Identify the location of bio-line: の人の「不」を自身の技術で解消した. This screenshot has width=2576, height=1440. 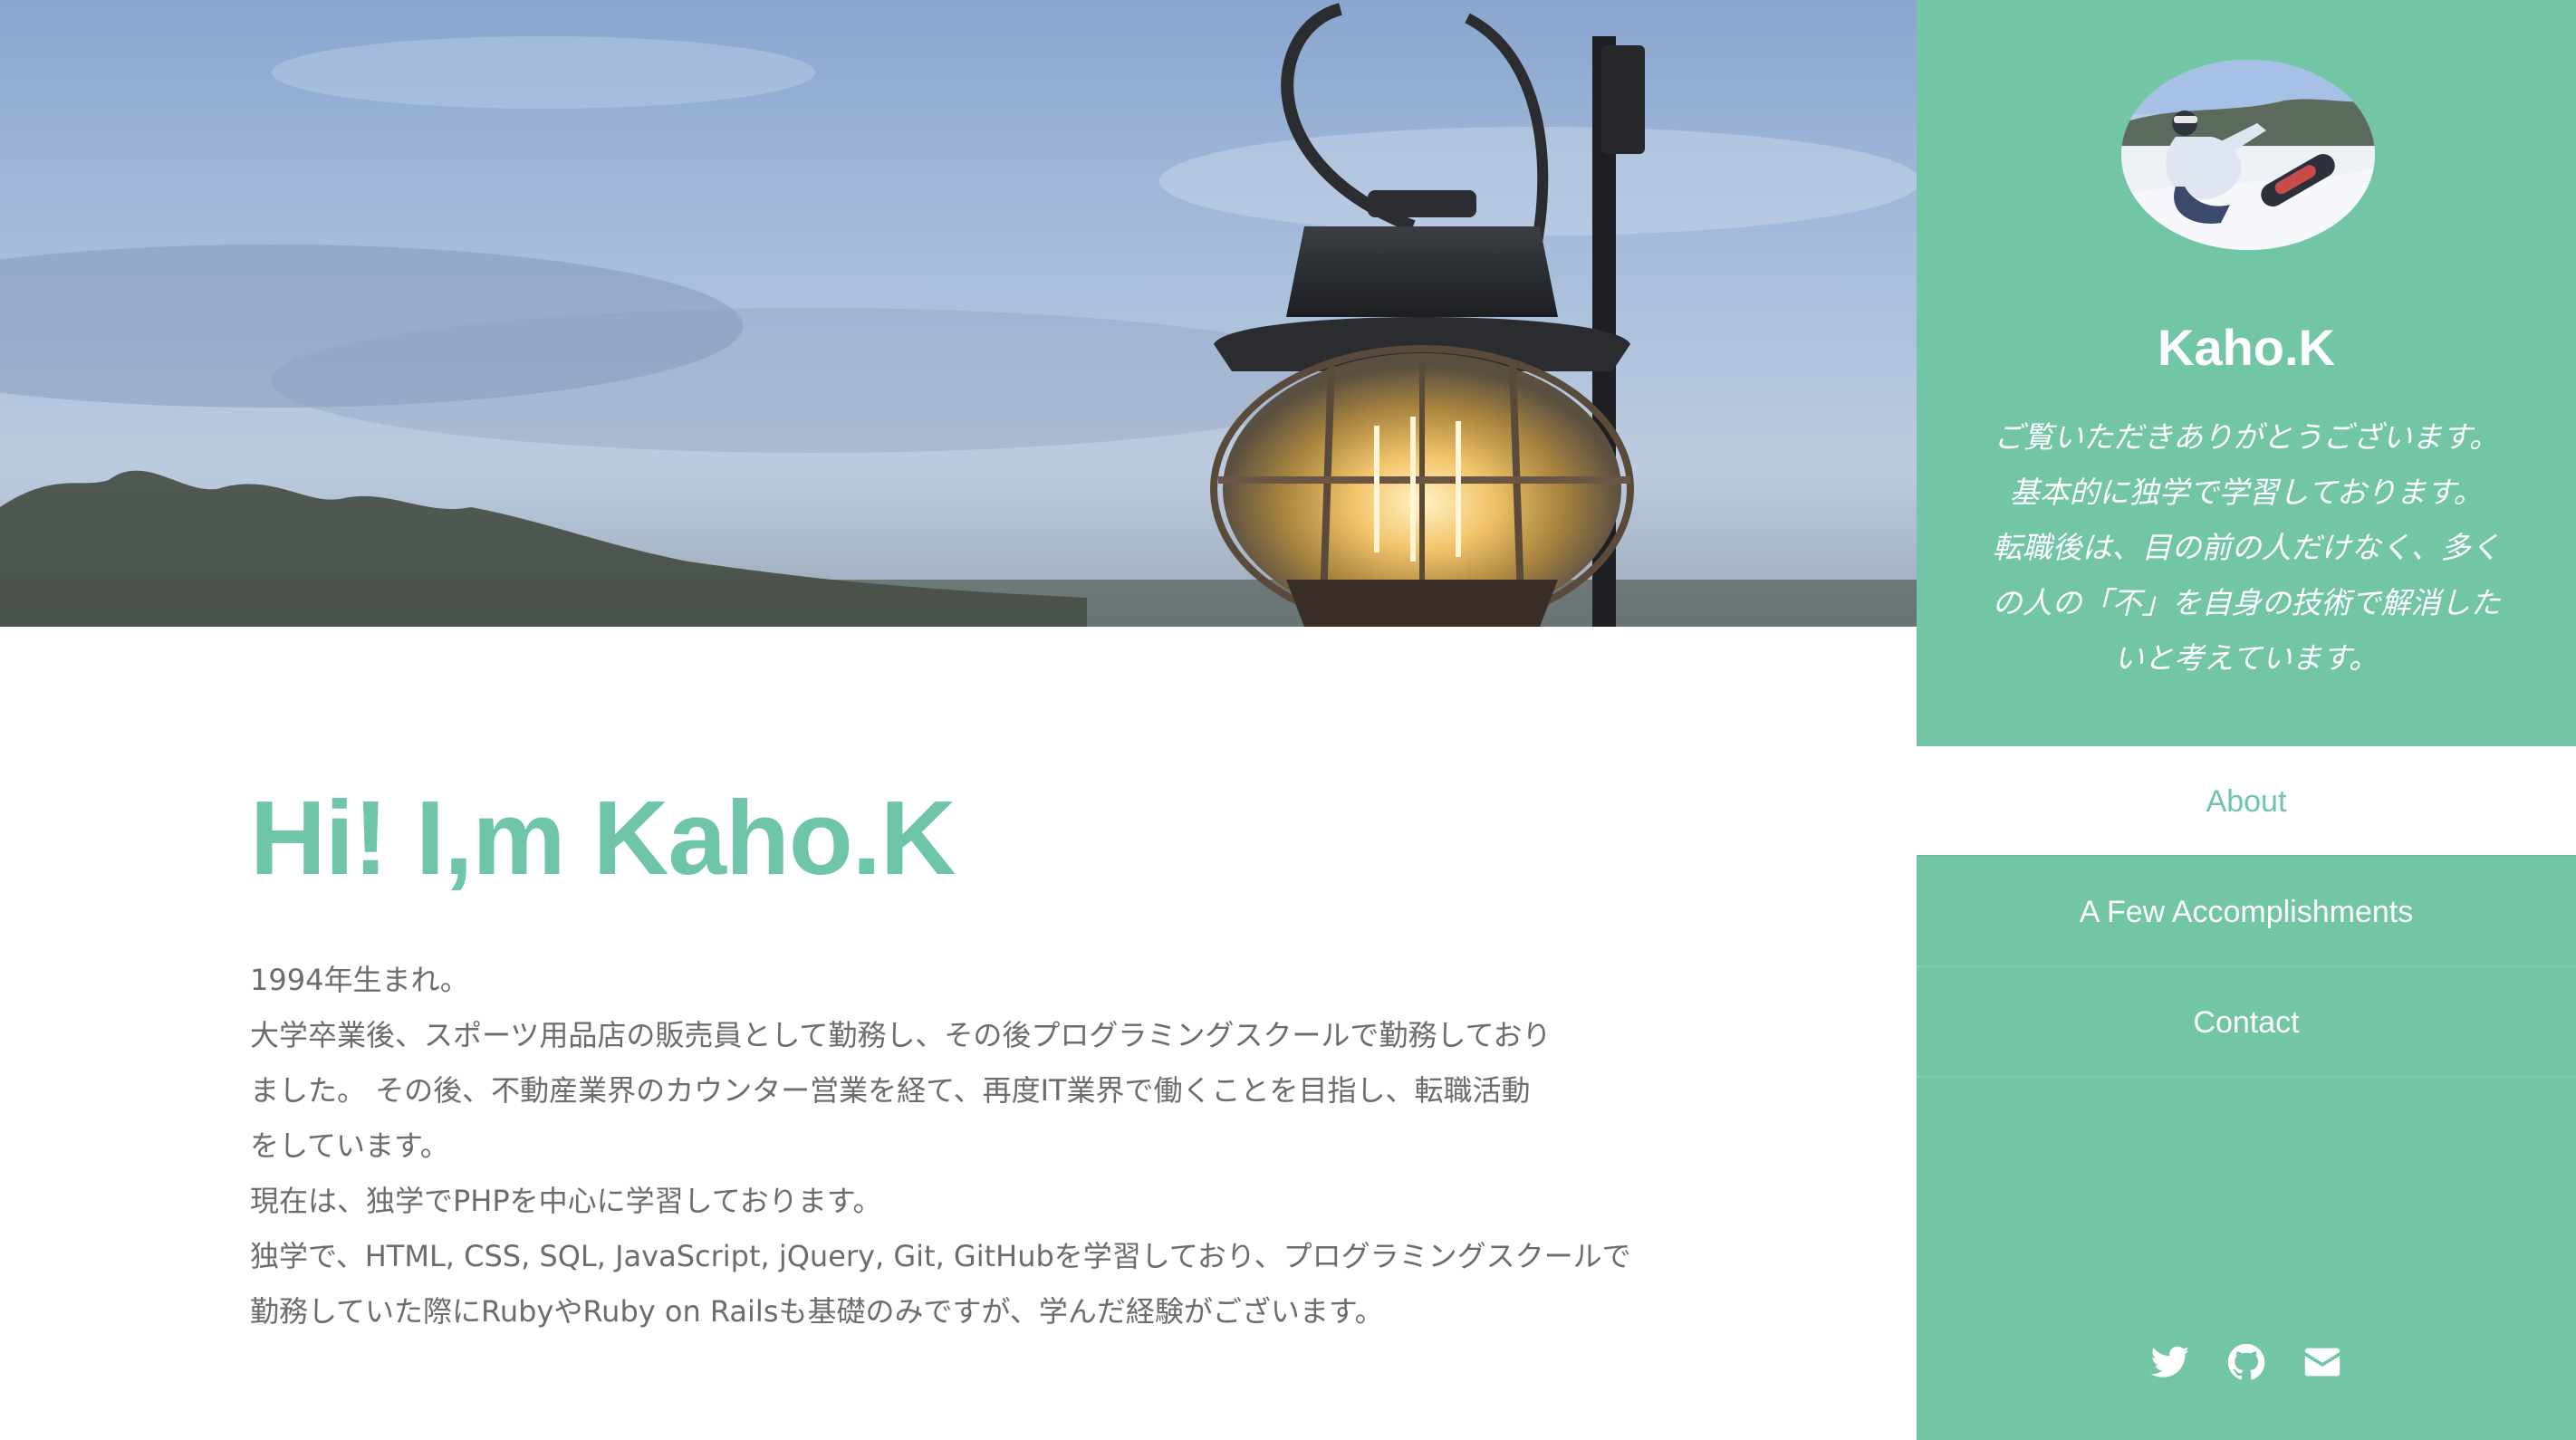
(2246, 603).